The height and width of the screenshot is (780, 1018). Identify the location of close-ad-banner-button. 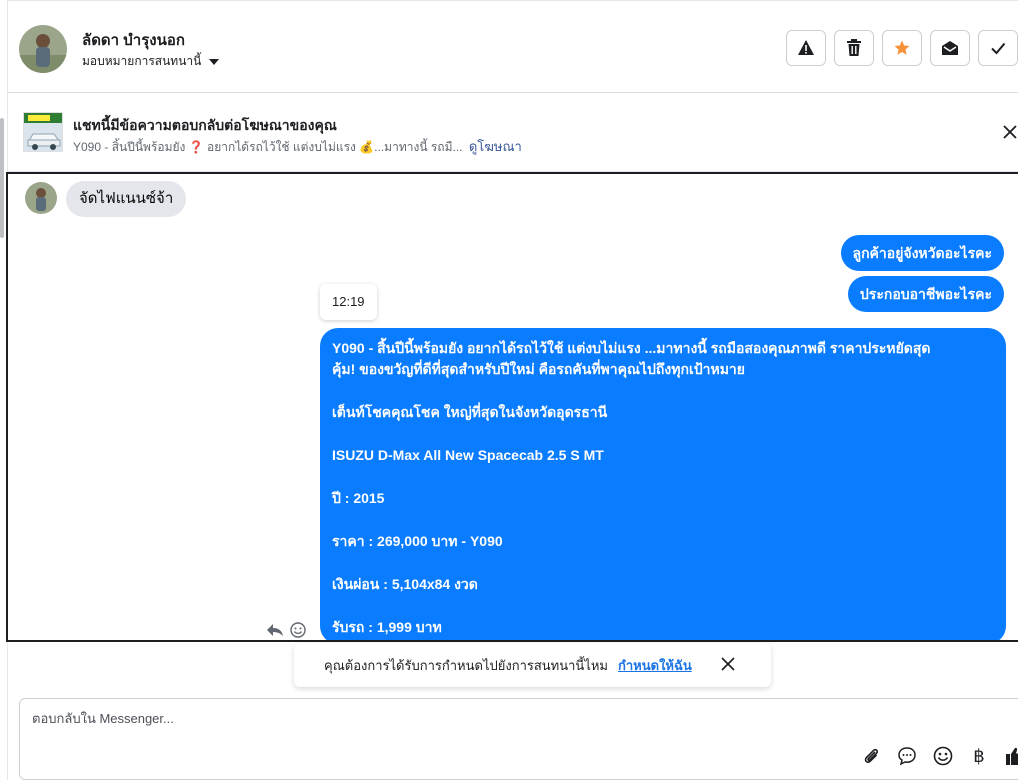
(1010, 132).